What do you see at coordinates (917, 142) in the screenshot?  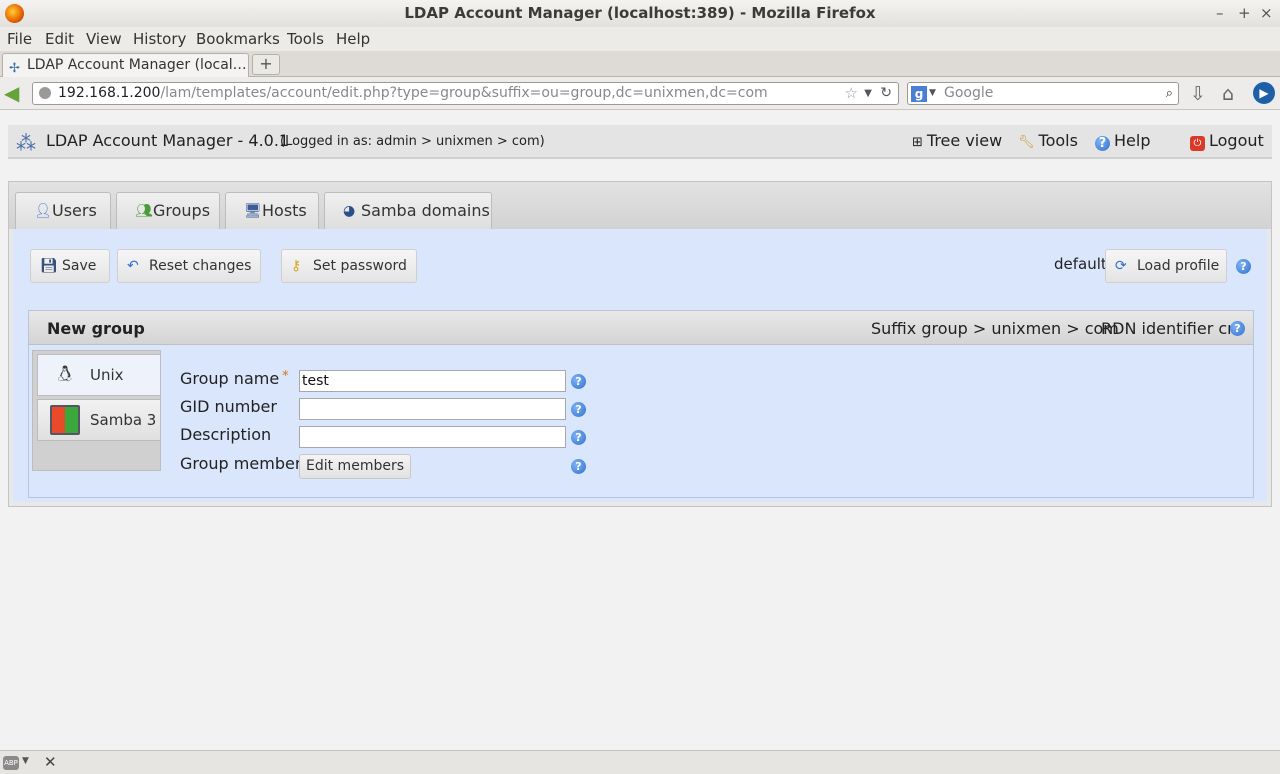 I see `tree-icon: ⊞` at bounding box center [917, 142].